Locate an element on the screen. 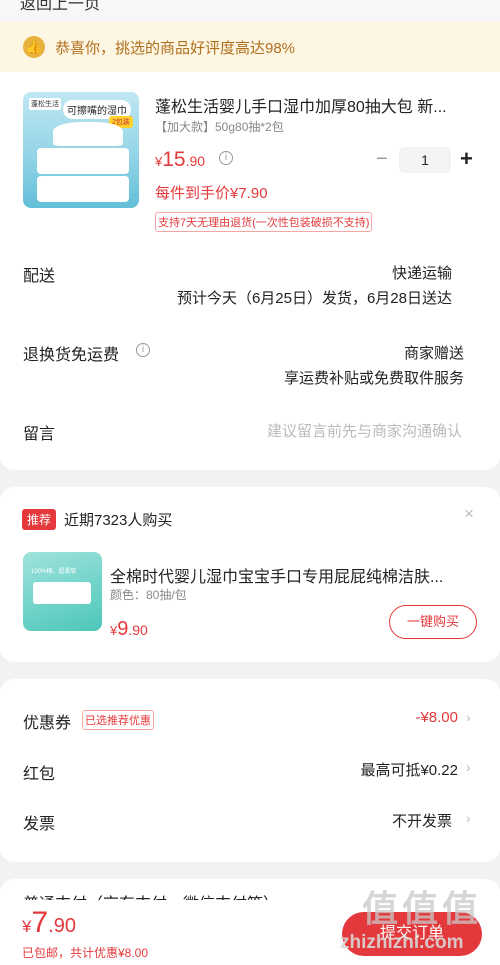 The width and height of the screenshot is (500, 965). coupon-label: 优惠券 is located at coordinates (47, 723).